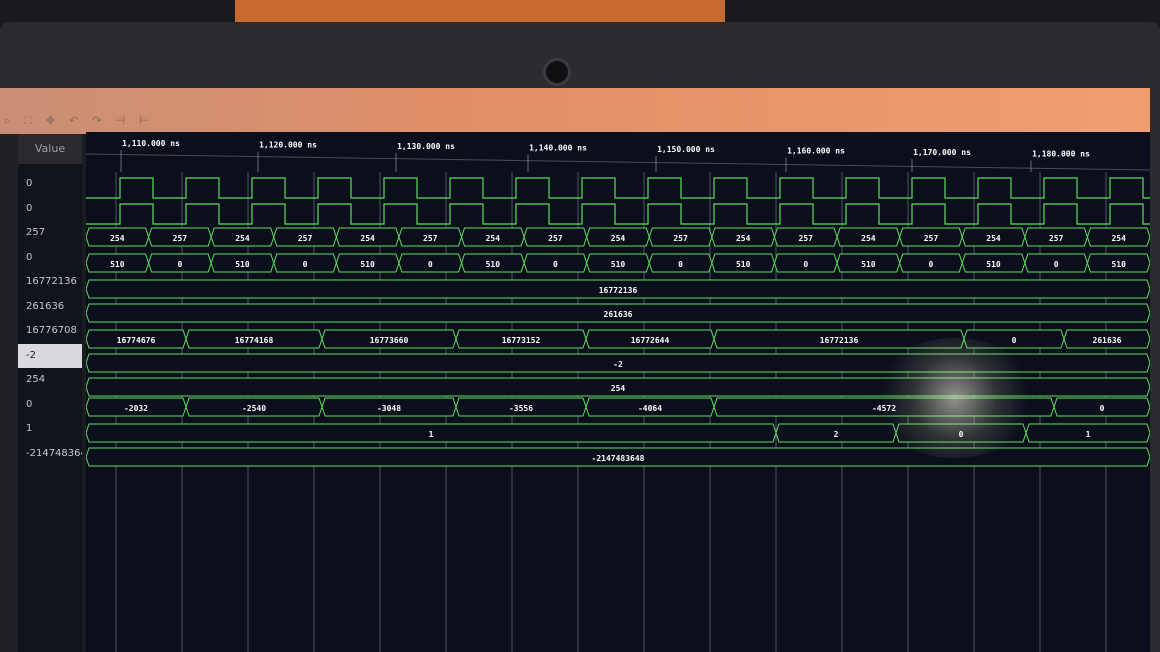 This screenshot has width=1160, height=652. What do you see at coordinates (254, 408) in the screenshot?
I see `bus-row9-label: -2540` at bounding box center [254, 408].